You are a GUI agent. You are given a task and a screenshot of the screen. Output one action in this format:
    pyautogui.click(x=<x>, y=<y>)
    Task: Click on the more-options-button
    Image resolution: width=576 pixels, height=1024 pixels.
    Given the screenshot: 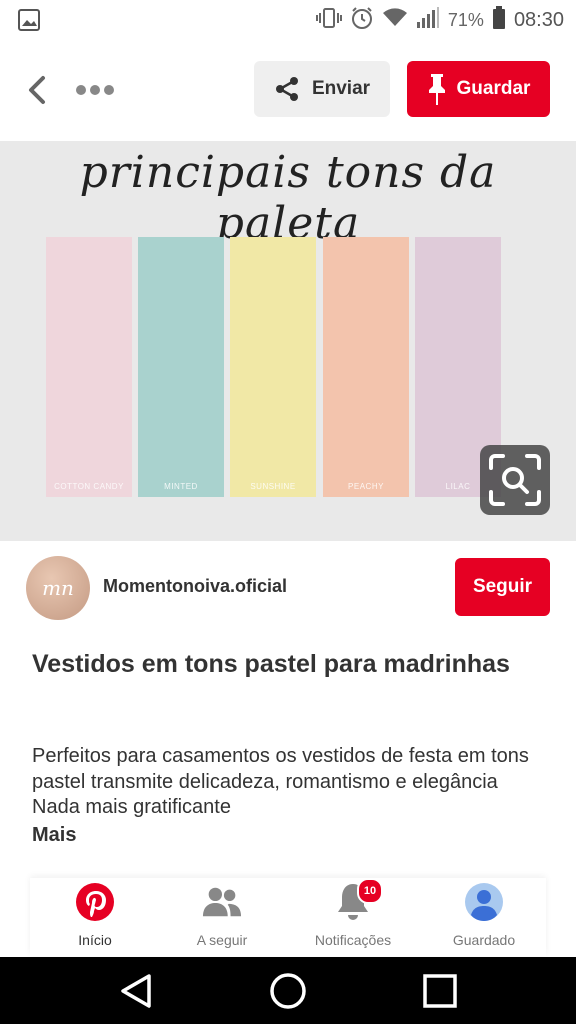 What is the action you would take?
    pyautogui.click(x=95, y=90)
    